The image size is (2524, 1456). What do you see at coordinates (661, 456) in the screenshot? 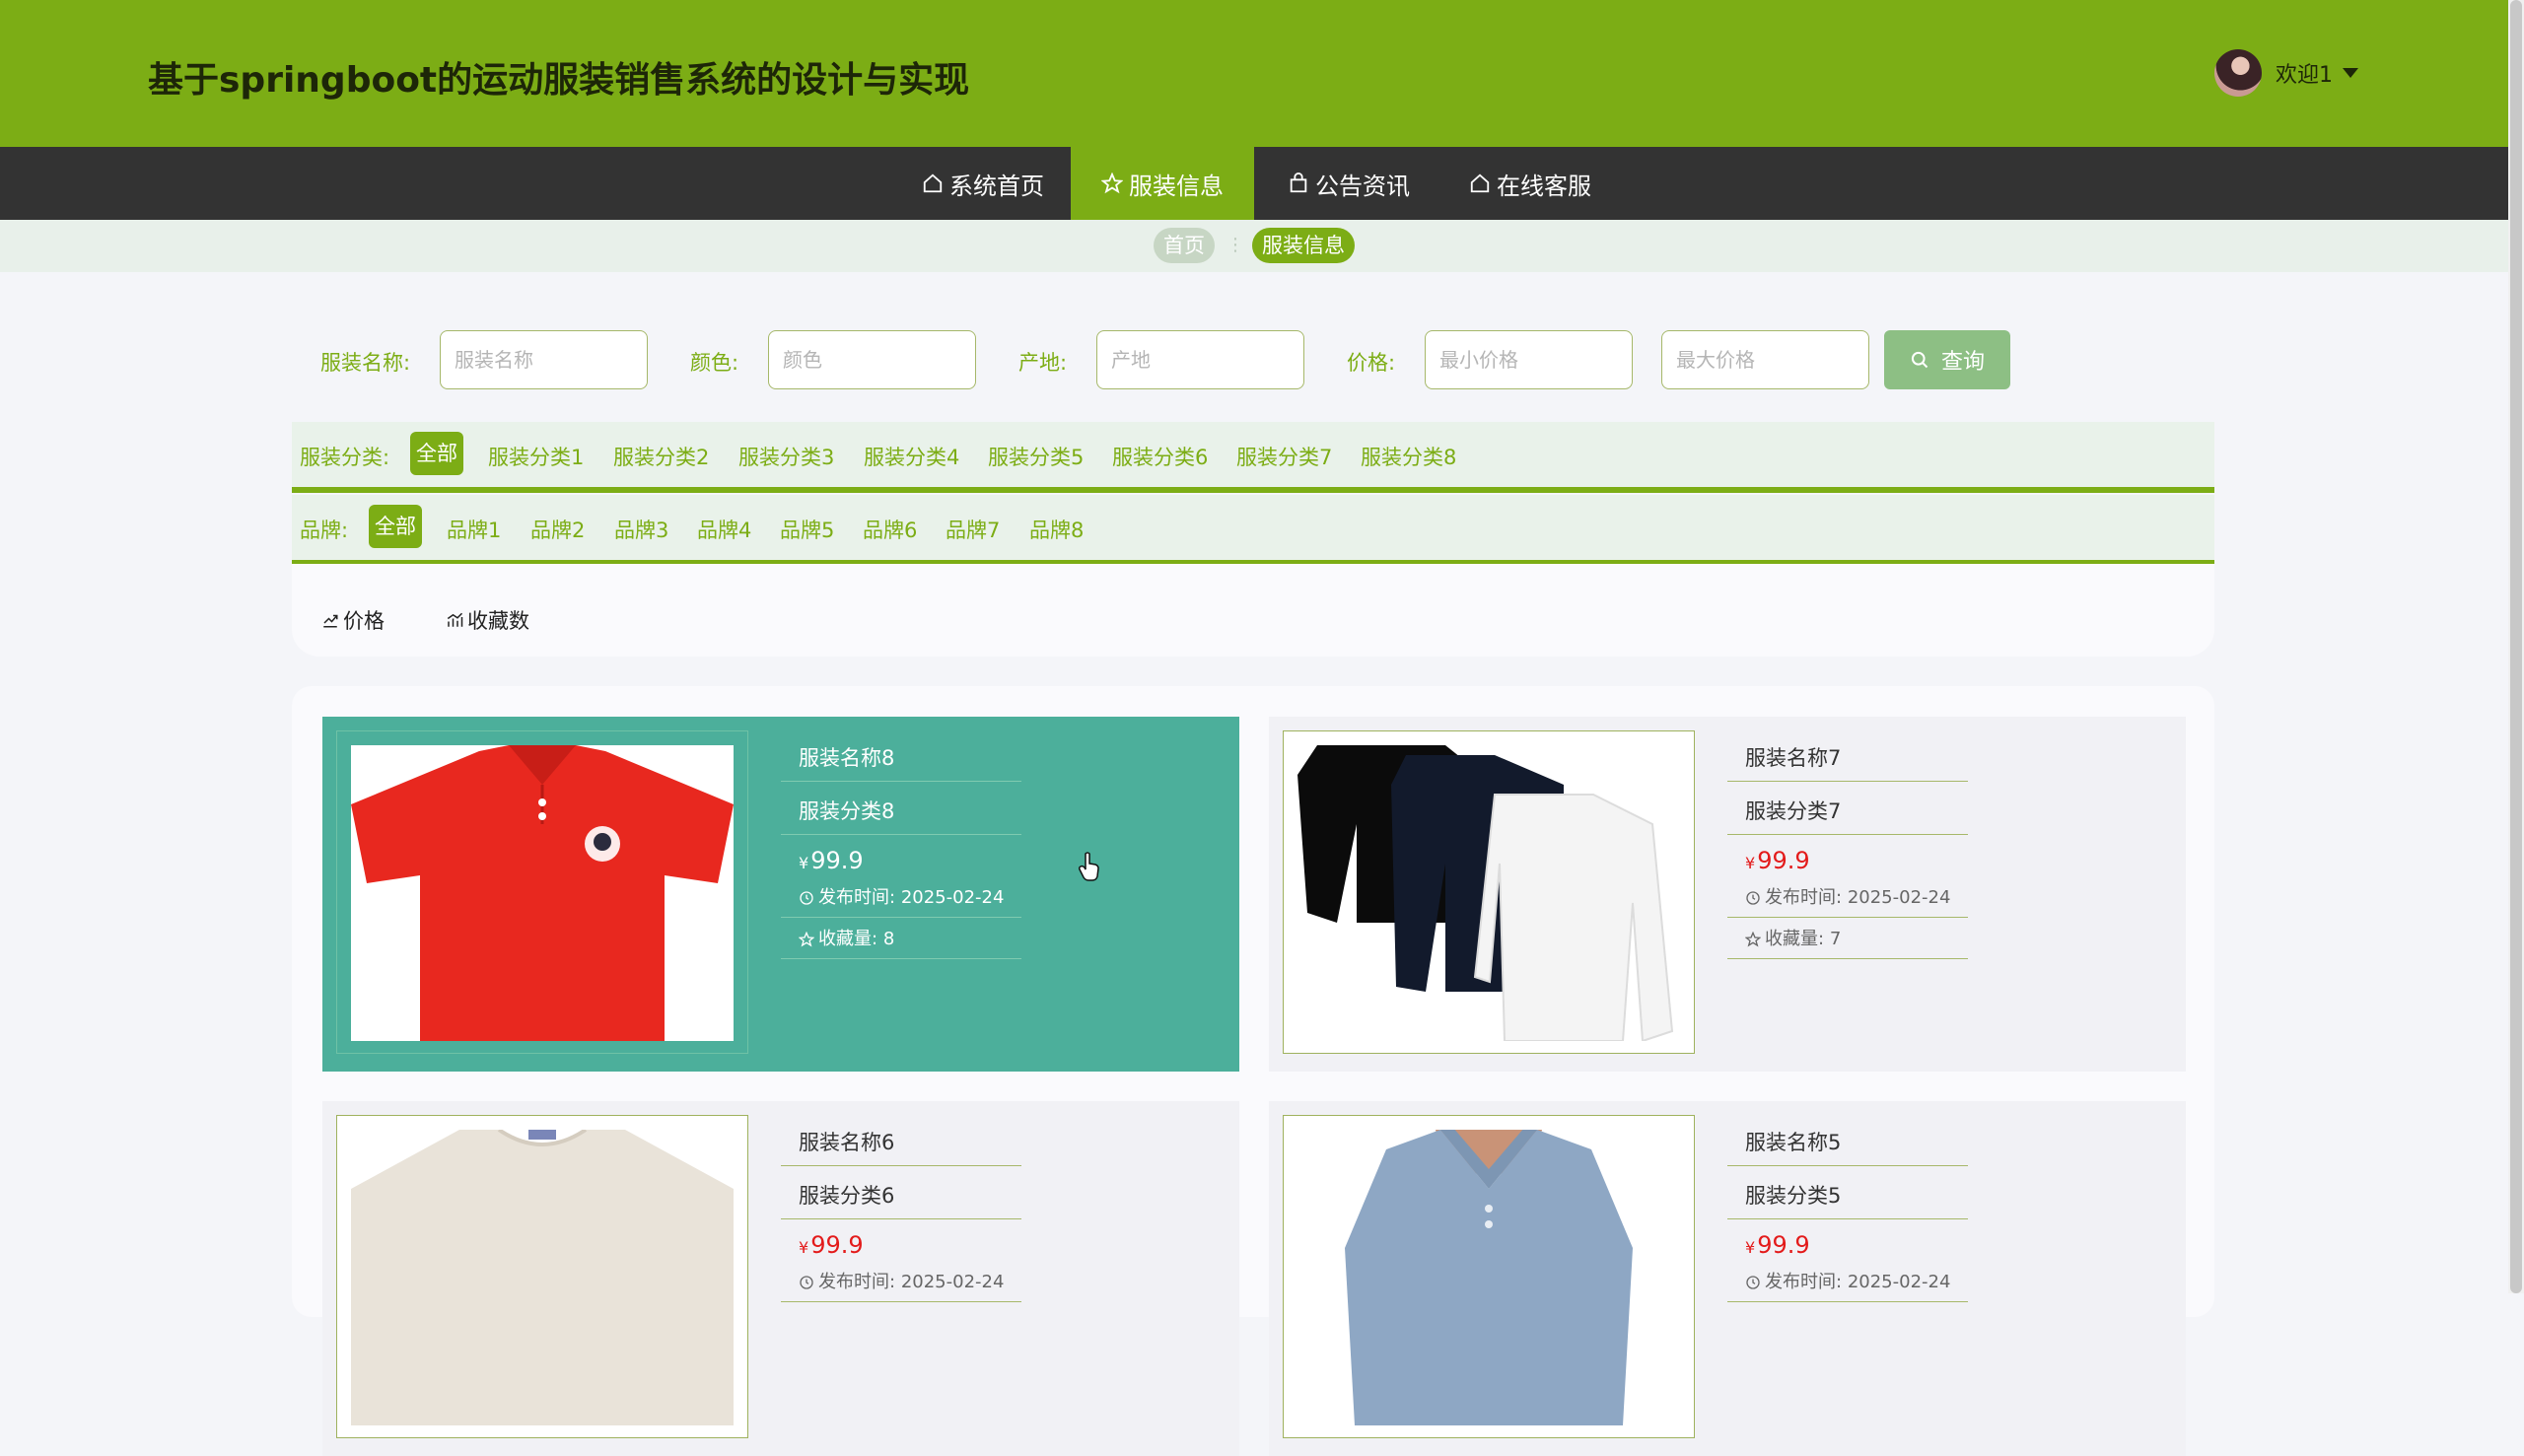
I see `category-chip-2: 服装分类2` at bounding box center [661, 456].